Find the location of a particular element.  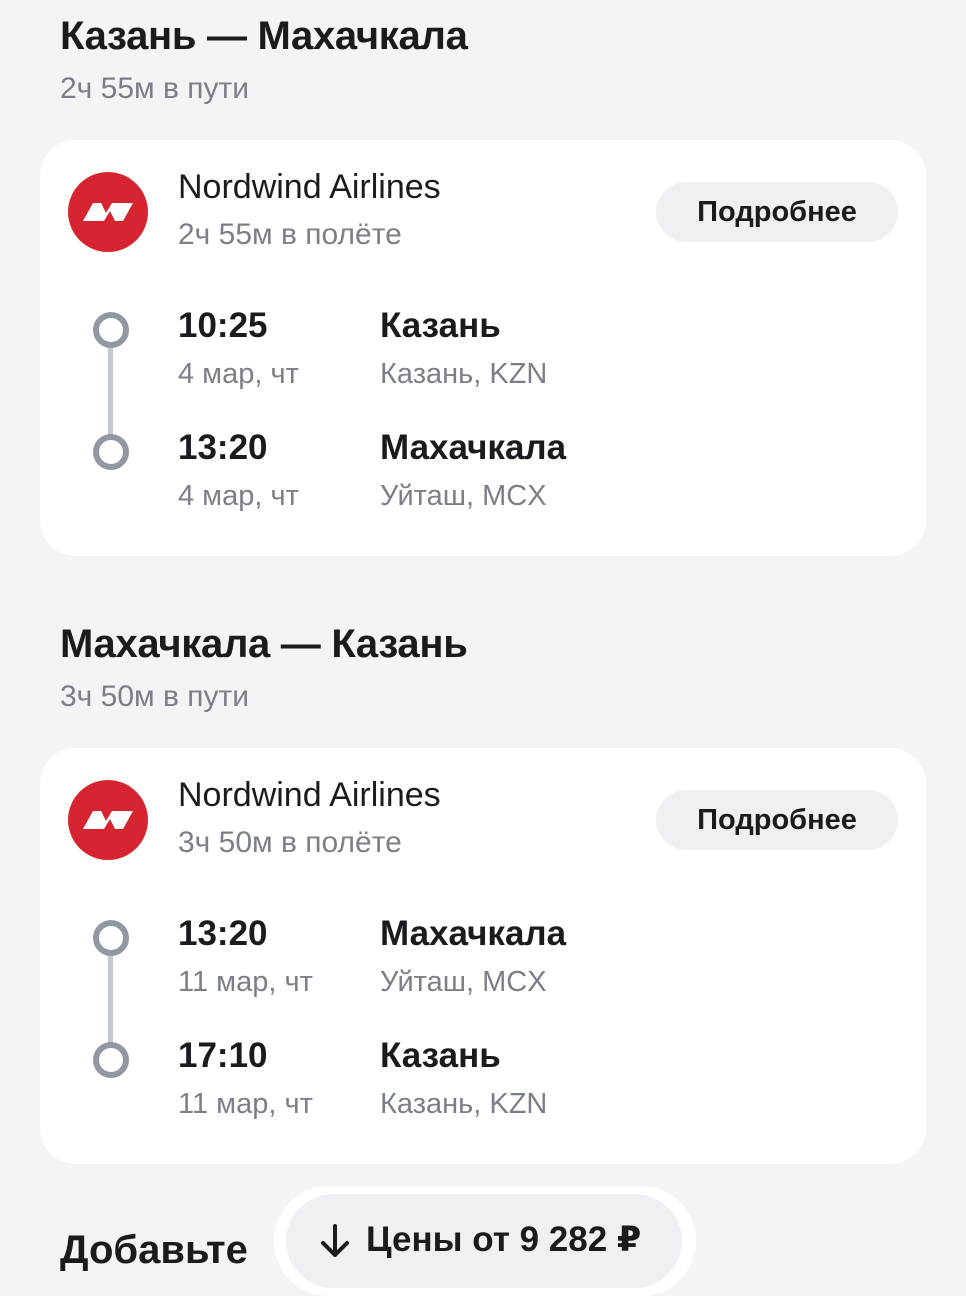

arrival-date: 4 мар, чт is located at coordinates (238, 496).